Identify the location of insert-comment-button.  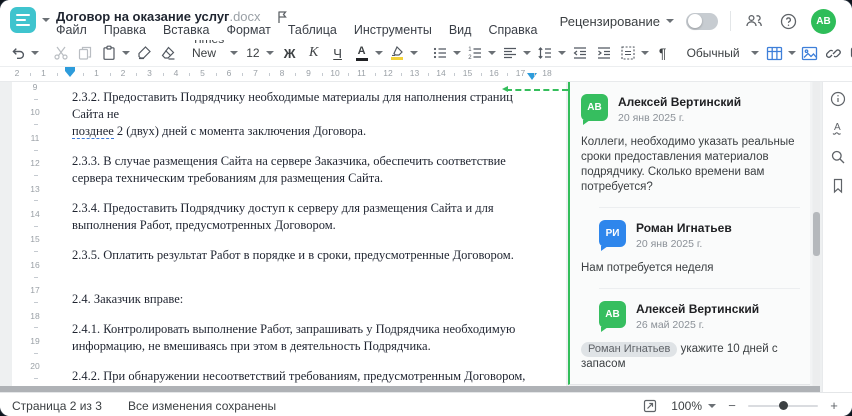
(849, 53).